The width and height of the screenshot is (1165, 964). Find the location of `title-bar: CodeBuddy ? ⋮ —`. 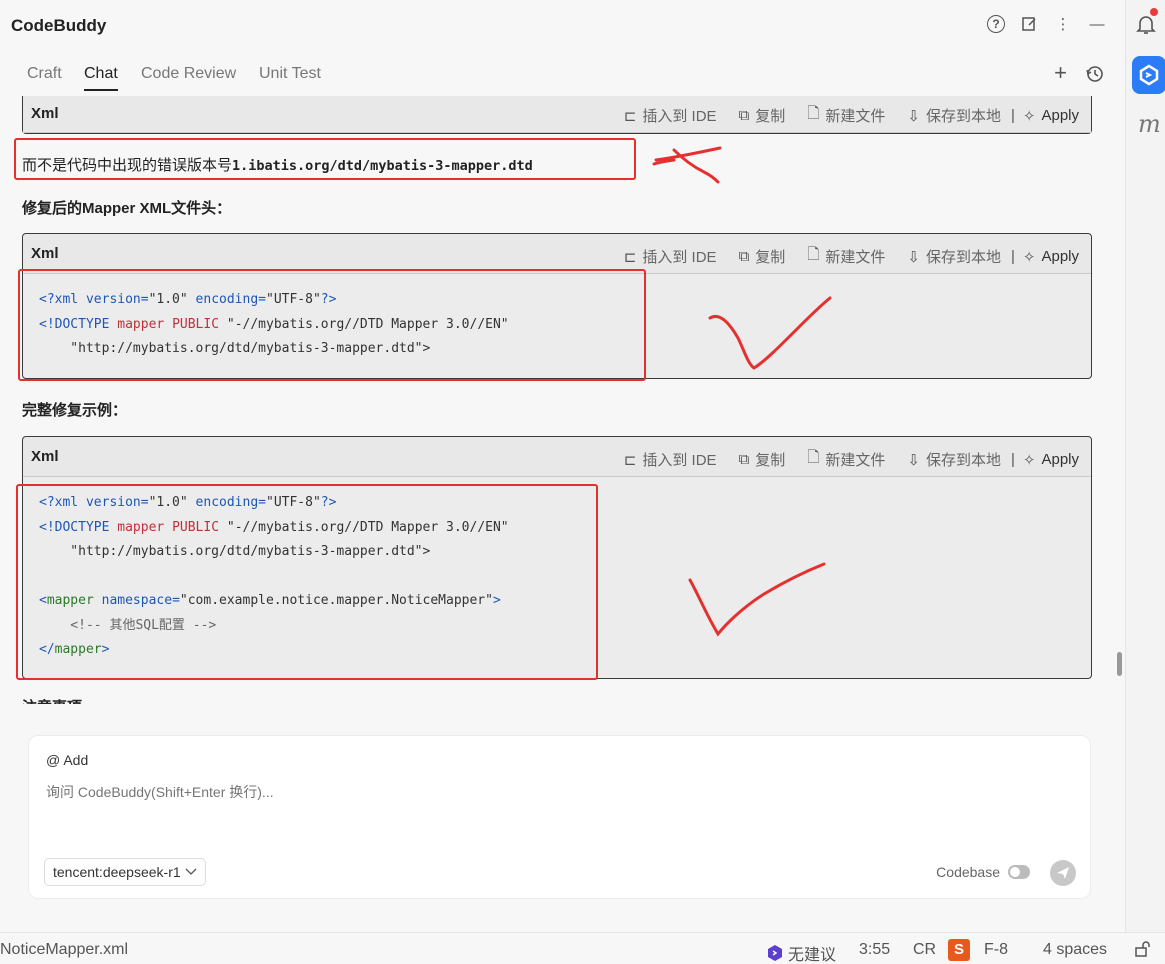

title-bar: CodeBuddy ? ⋮ — is located at coordinates (562, 26).